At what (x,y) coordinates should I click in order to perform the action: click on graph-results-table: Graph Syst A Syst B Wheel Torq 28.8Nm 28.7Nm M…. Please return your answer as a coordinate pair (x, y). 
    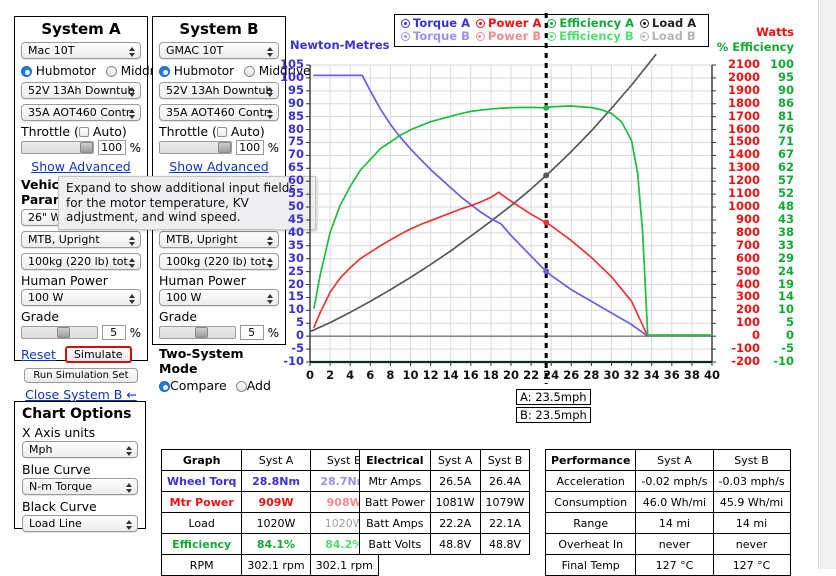
    Looking at the image, I should click on (269, 512).